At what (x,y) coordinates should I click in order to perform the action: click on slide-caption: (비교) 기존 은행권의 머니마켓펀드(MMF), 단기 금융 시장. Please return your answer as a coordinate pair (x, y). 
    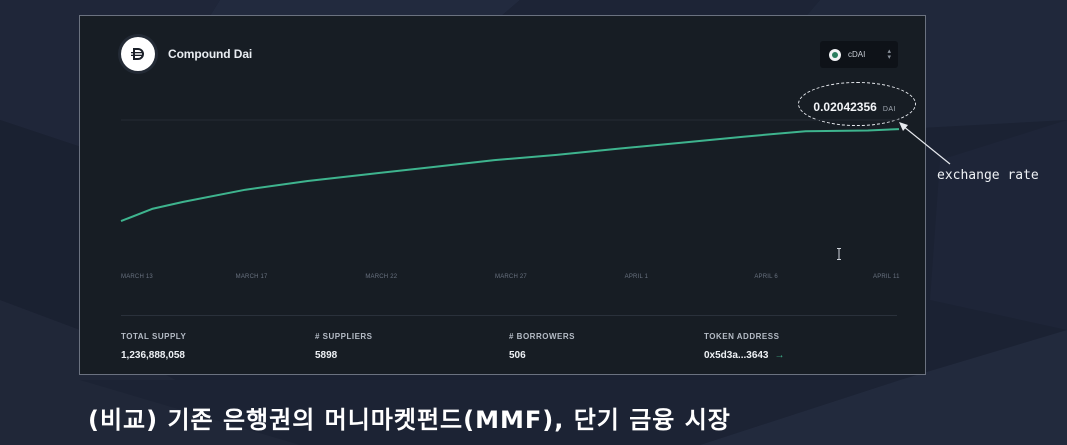
    Looking at the image, I should click on (409, 420).